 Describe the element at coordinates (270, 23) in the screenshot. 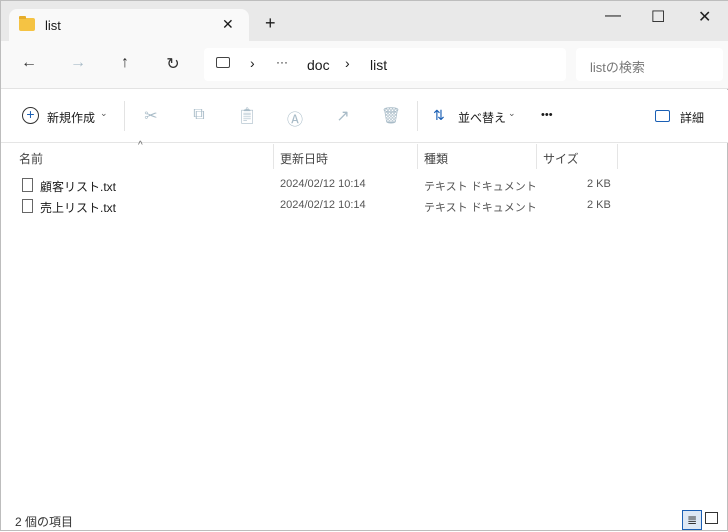

I see `new-tab-button: +` at that location.